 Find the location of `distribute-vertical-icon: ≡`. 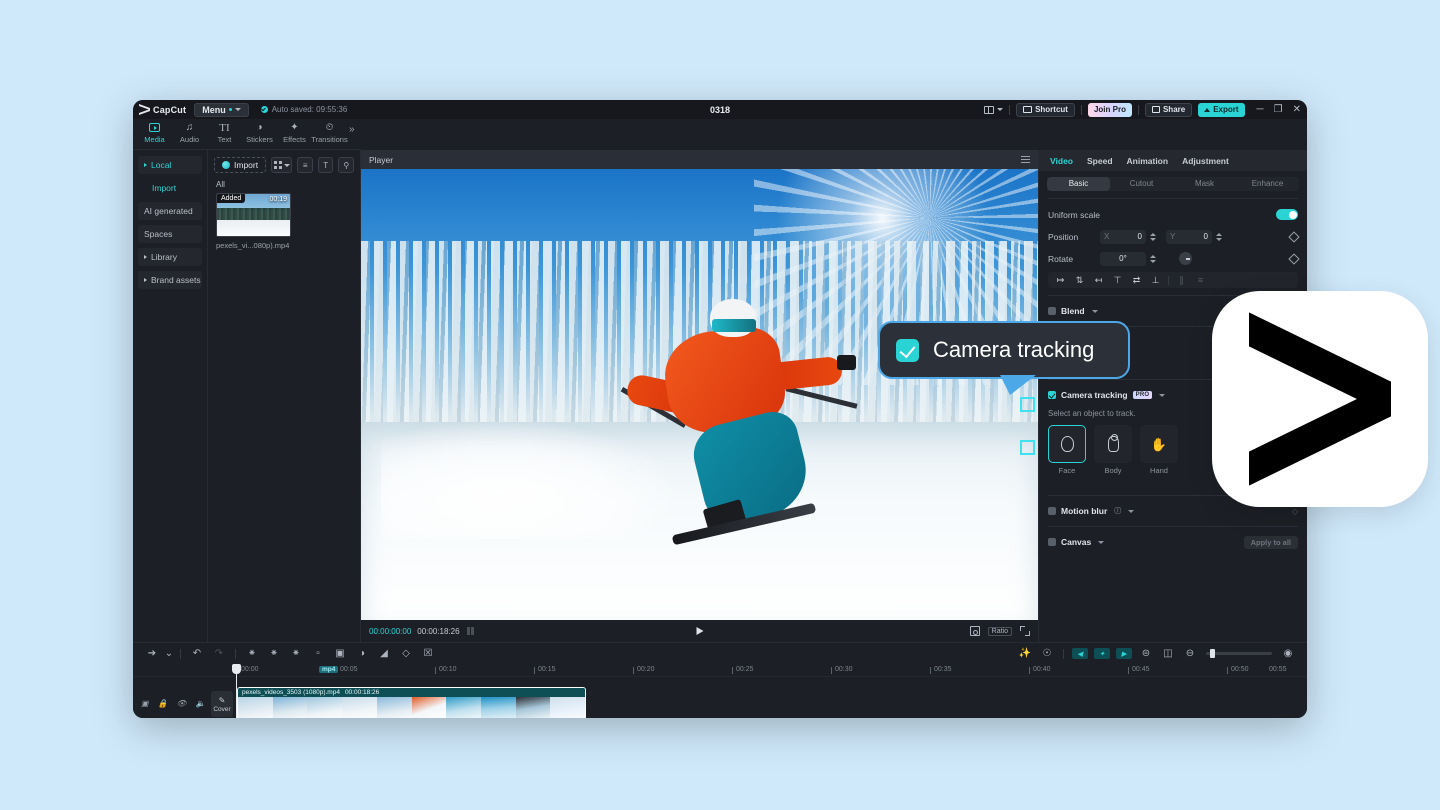

distribute-vertical-icon: ≡ is located at coordinates (1200, 280).